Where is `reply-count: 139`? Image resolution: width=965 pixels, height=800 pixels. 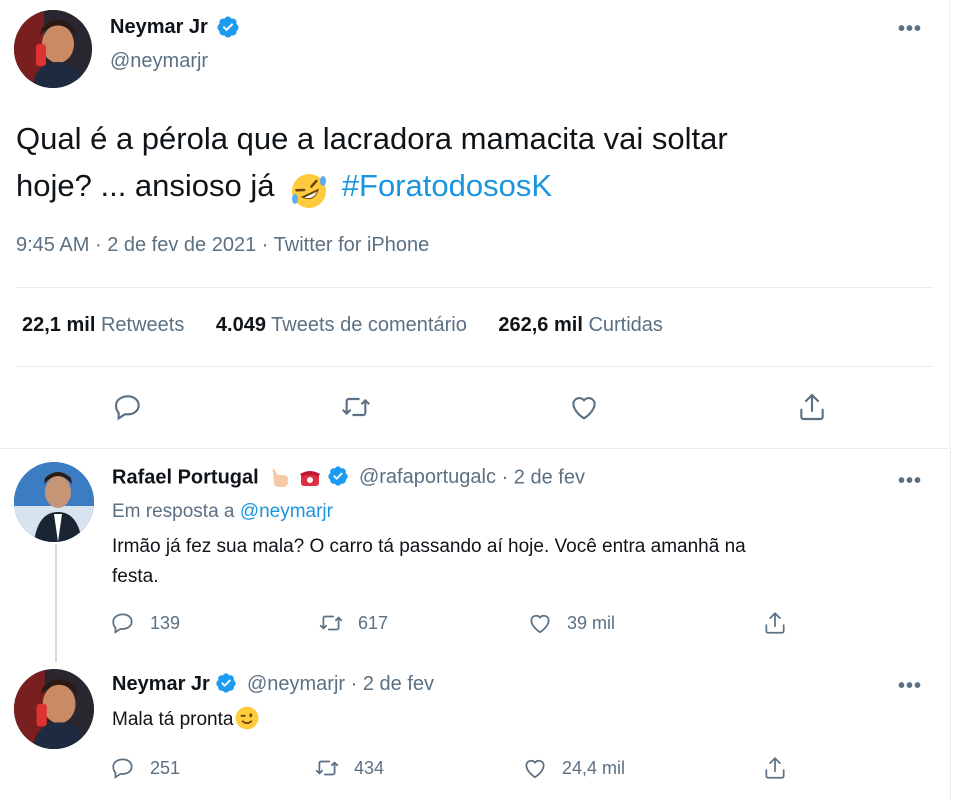 reply-count: 139 is located at coordinates (165, 622).